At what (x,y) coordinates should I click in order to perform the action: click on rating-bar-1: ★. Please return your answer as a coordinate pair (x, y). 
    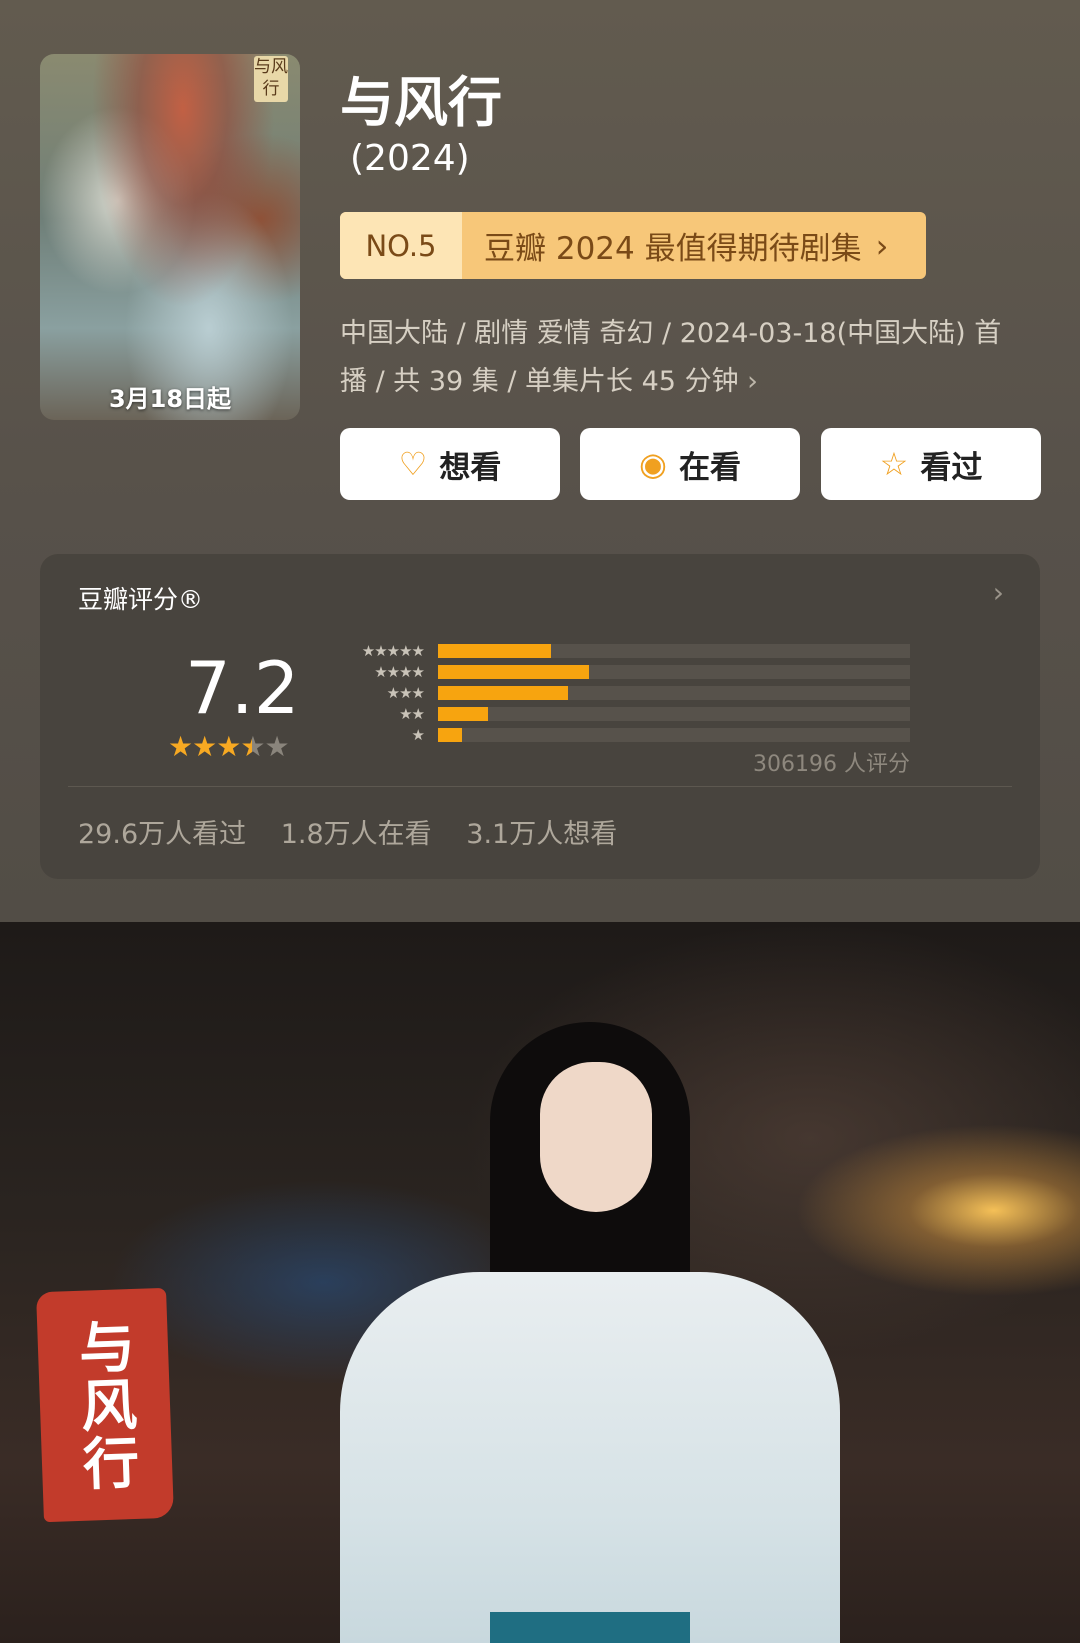
    Looking at the image, I should click on (620, 735).